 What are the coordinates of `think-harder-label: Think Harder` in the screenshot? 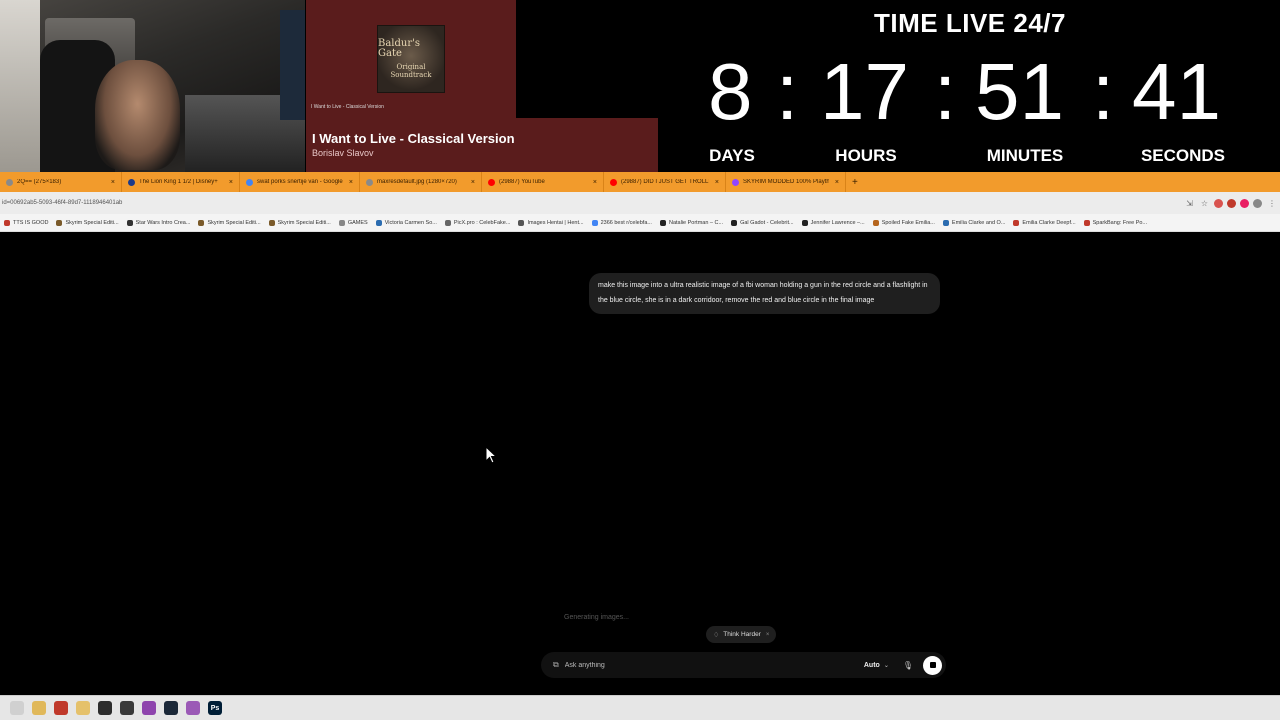 It's located at (742, 634).